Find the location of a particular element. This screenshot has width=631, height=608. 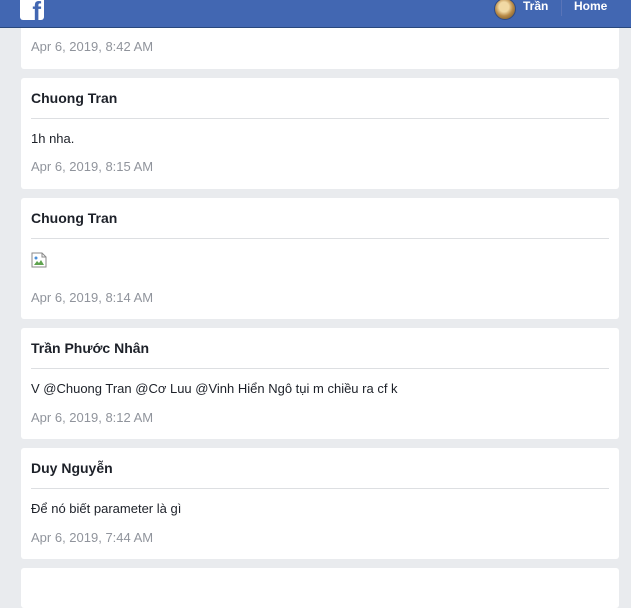

message-card is located at coordinates (320, 588).